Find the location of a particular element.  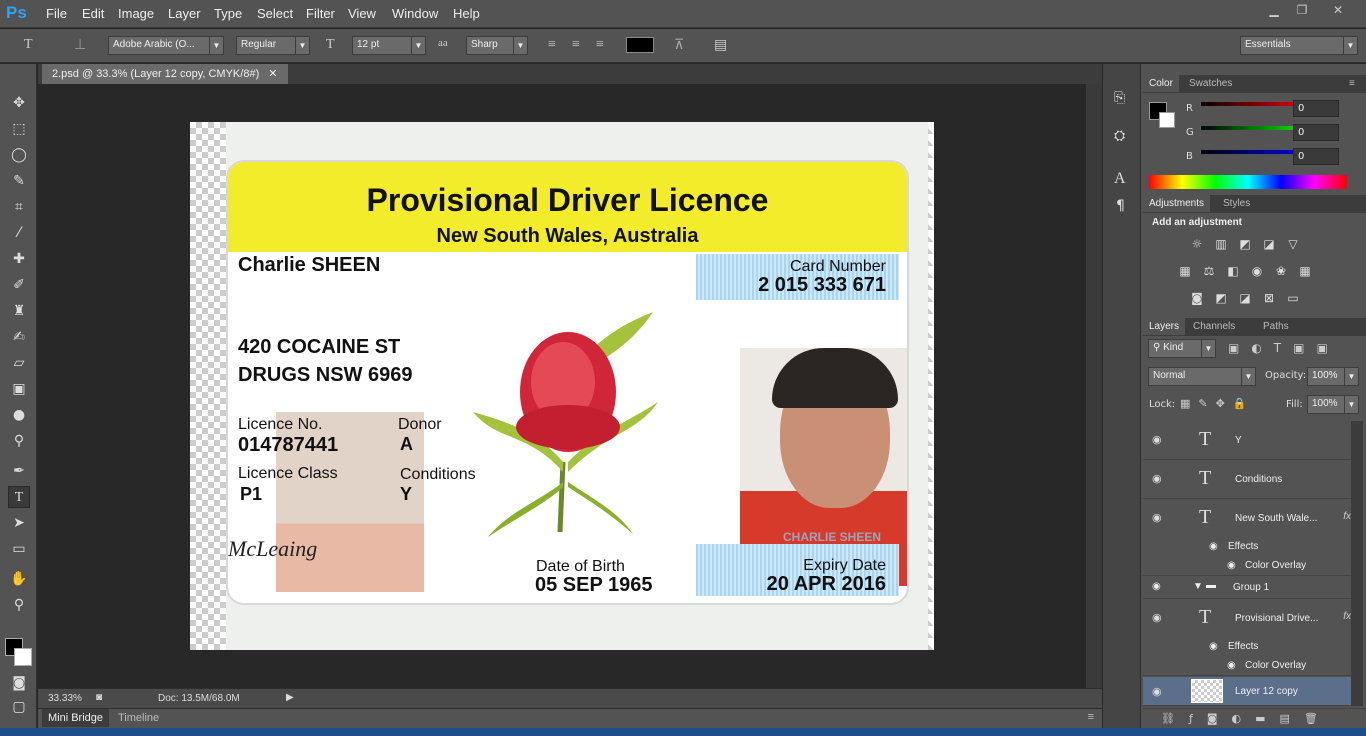

tab-color: Color is located at coordinates (1161, 83).